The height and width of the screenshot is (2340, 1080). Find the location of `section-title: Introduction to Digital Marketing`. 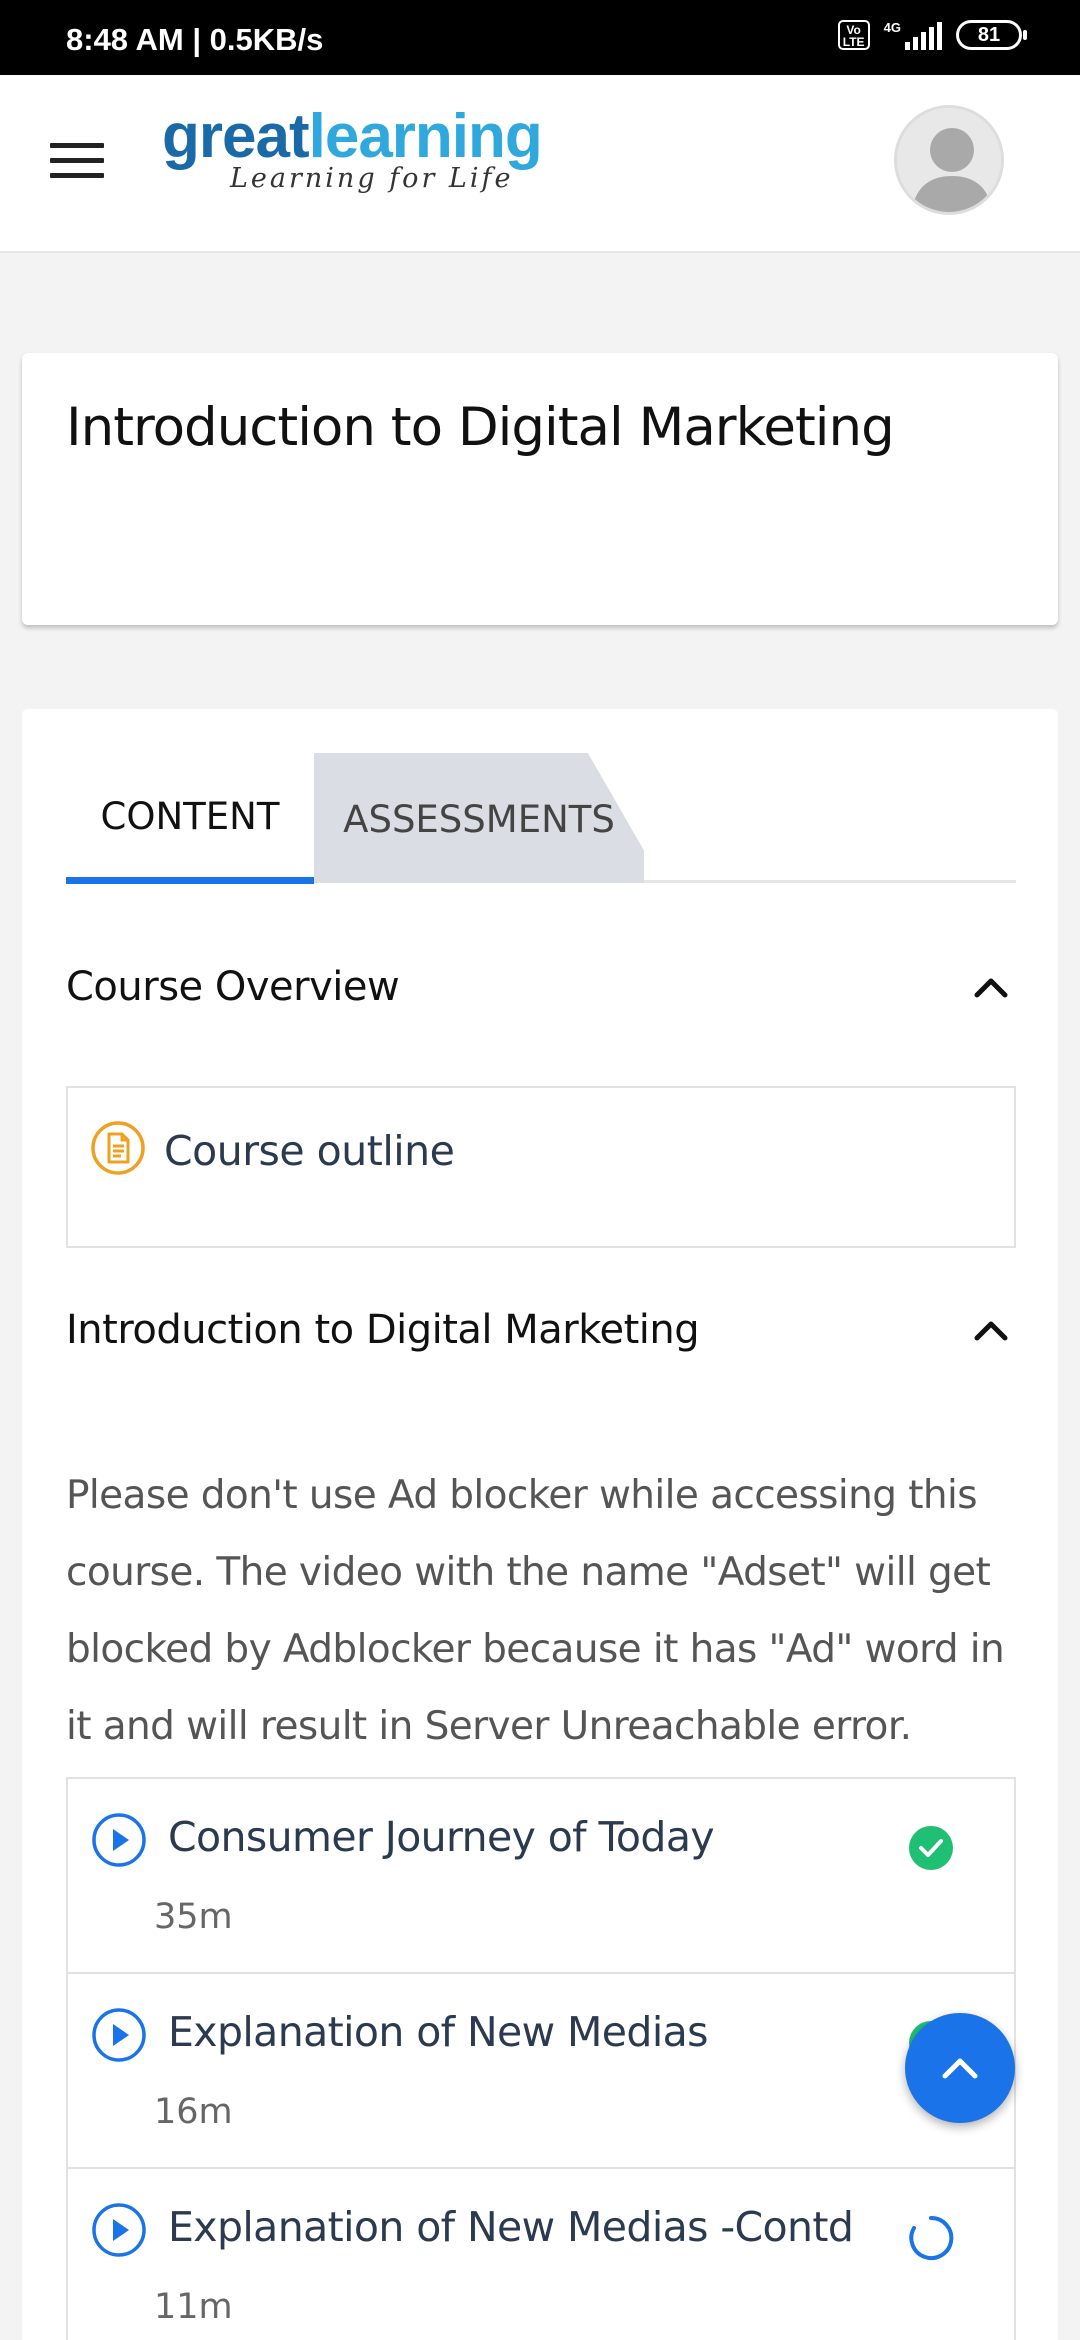

section-title: Introduction to Digital Marketing is located at coordinates (383, 1330).